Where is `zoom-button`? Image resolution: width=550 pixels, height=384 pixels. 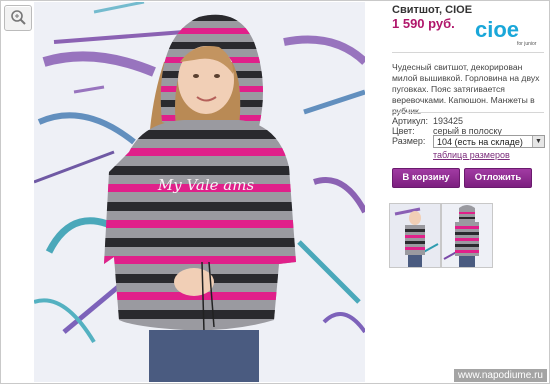
zoom-button is located at coordinates (18, 18).